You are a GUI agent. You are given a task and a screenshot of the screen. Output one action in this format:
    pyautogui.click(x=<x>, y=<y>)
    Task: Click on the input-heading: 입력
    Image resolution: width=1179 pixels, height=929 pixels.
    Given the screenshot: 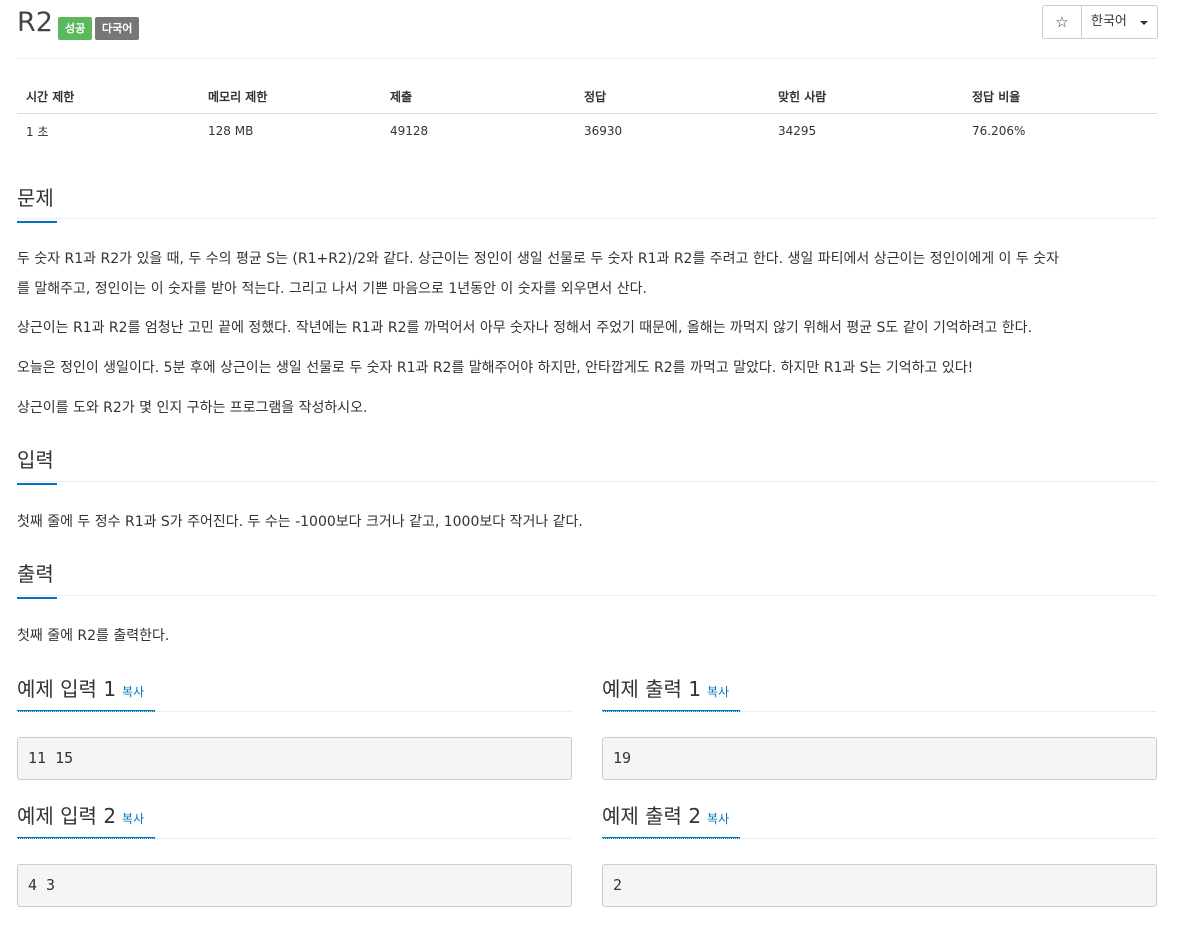 What is the action you would take?
    pyautogui.click(x=37, y=464)
    